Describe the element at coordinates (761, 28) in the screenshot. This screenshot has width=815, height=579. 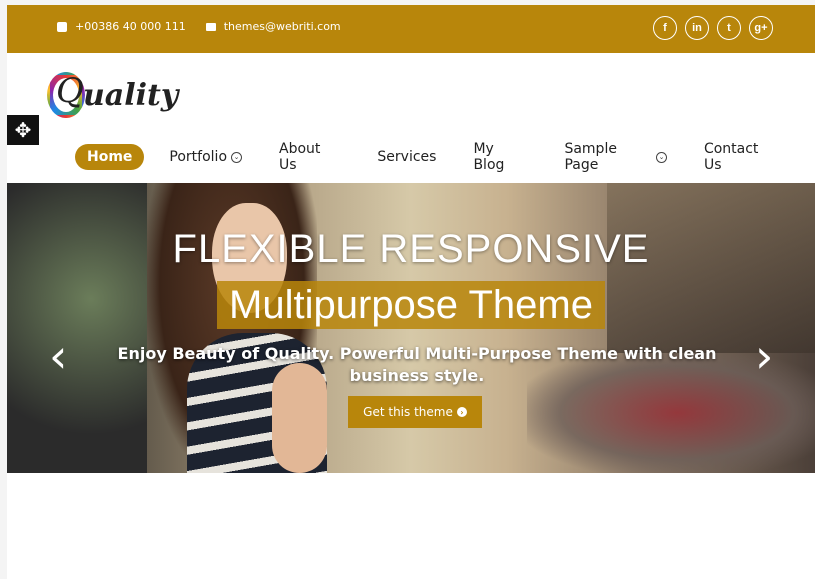
I see `google-plus-icon: g+` at that location.